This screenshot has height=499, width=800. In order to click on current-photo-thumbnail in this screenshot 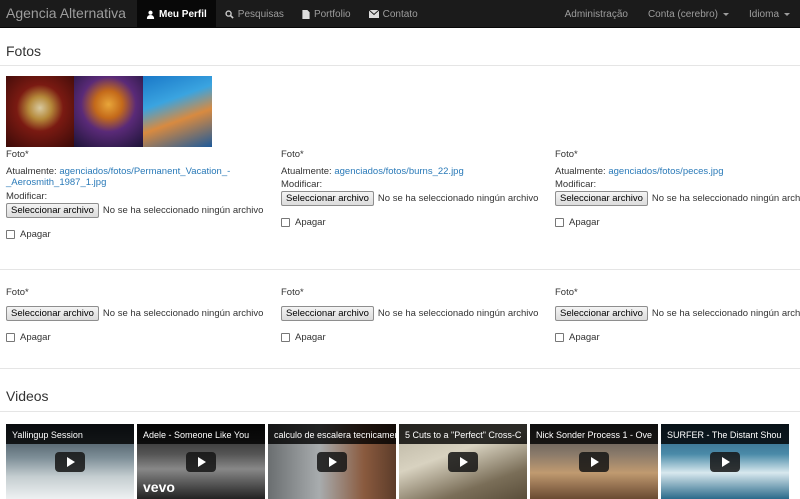, I will do `click(109, 111)`.